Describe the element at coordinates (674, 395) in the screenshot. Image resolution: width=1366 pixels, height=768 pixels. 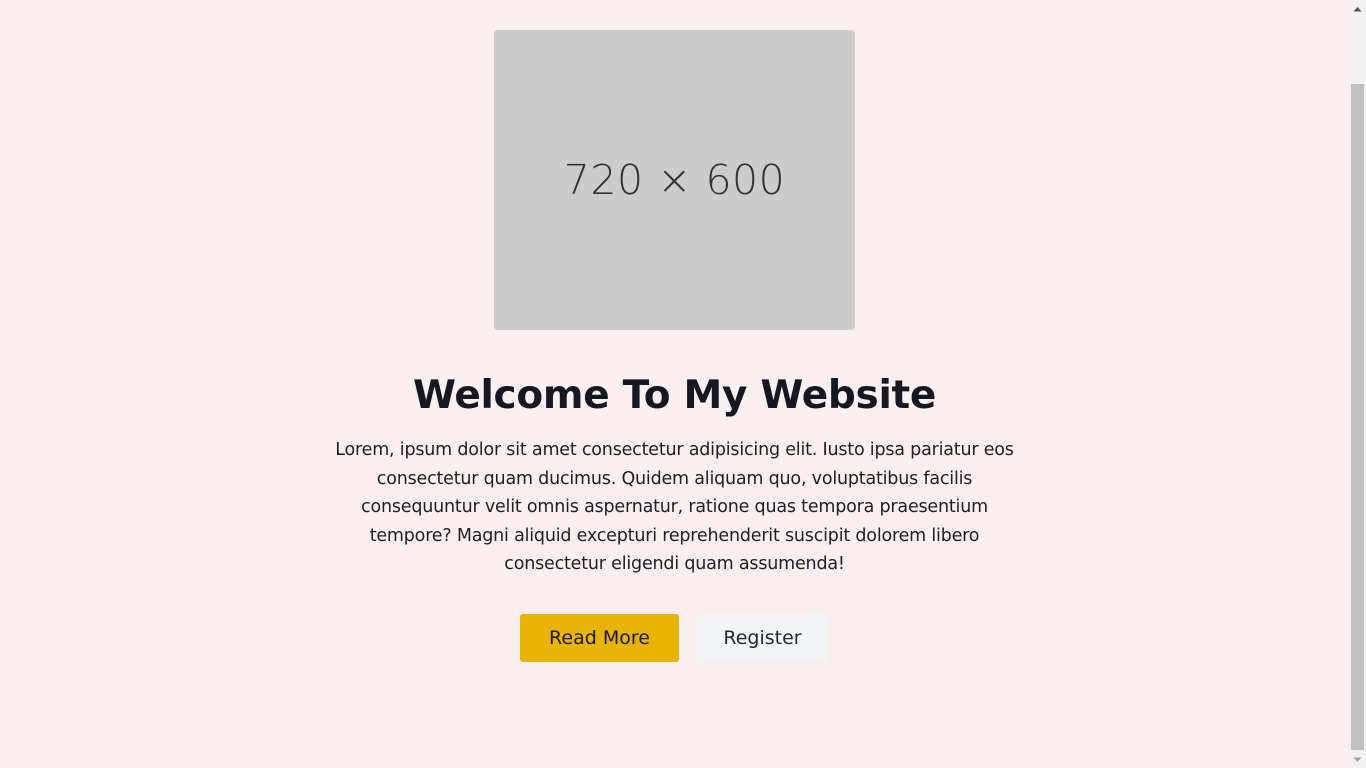
I see `page-title: Welcome To My Website` at that location.